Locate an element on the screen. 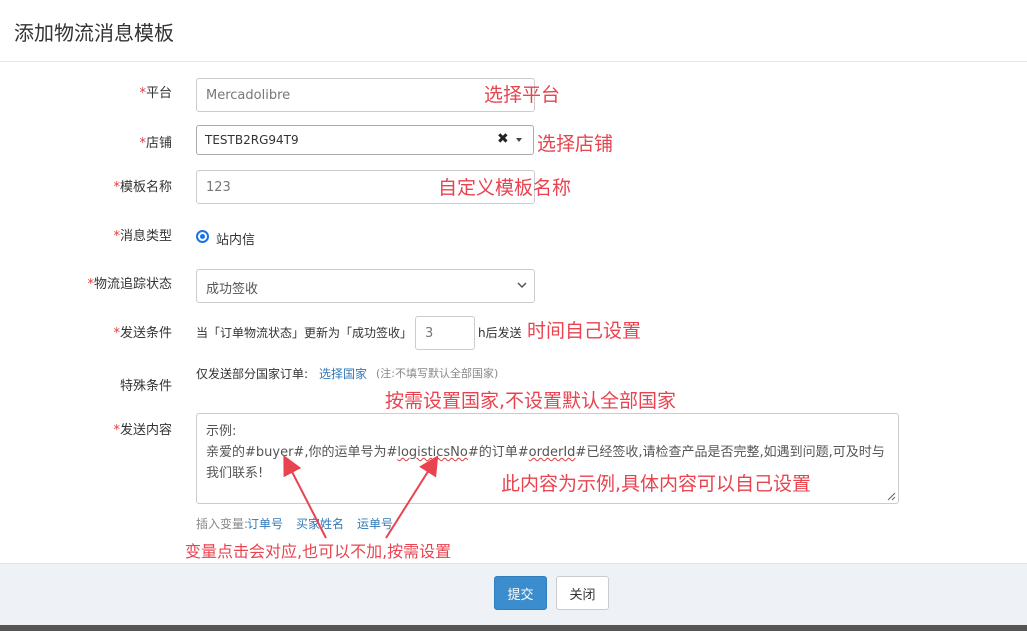 This screenshot has height=631, width=1027. shop-label: *店铺 is located at coordinates (155, 143).